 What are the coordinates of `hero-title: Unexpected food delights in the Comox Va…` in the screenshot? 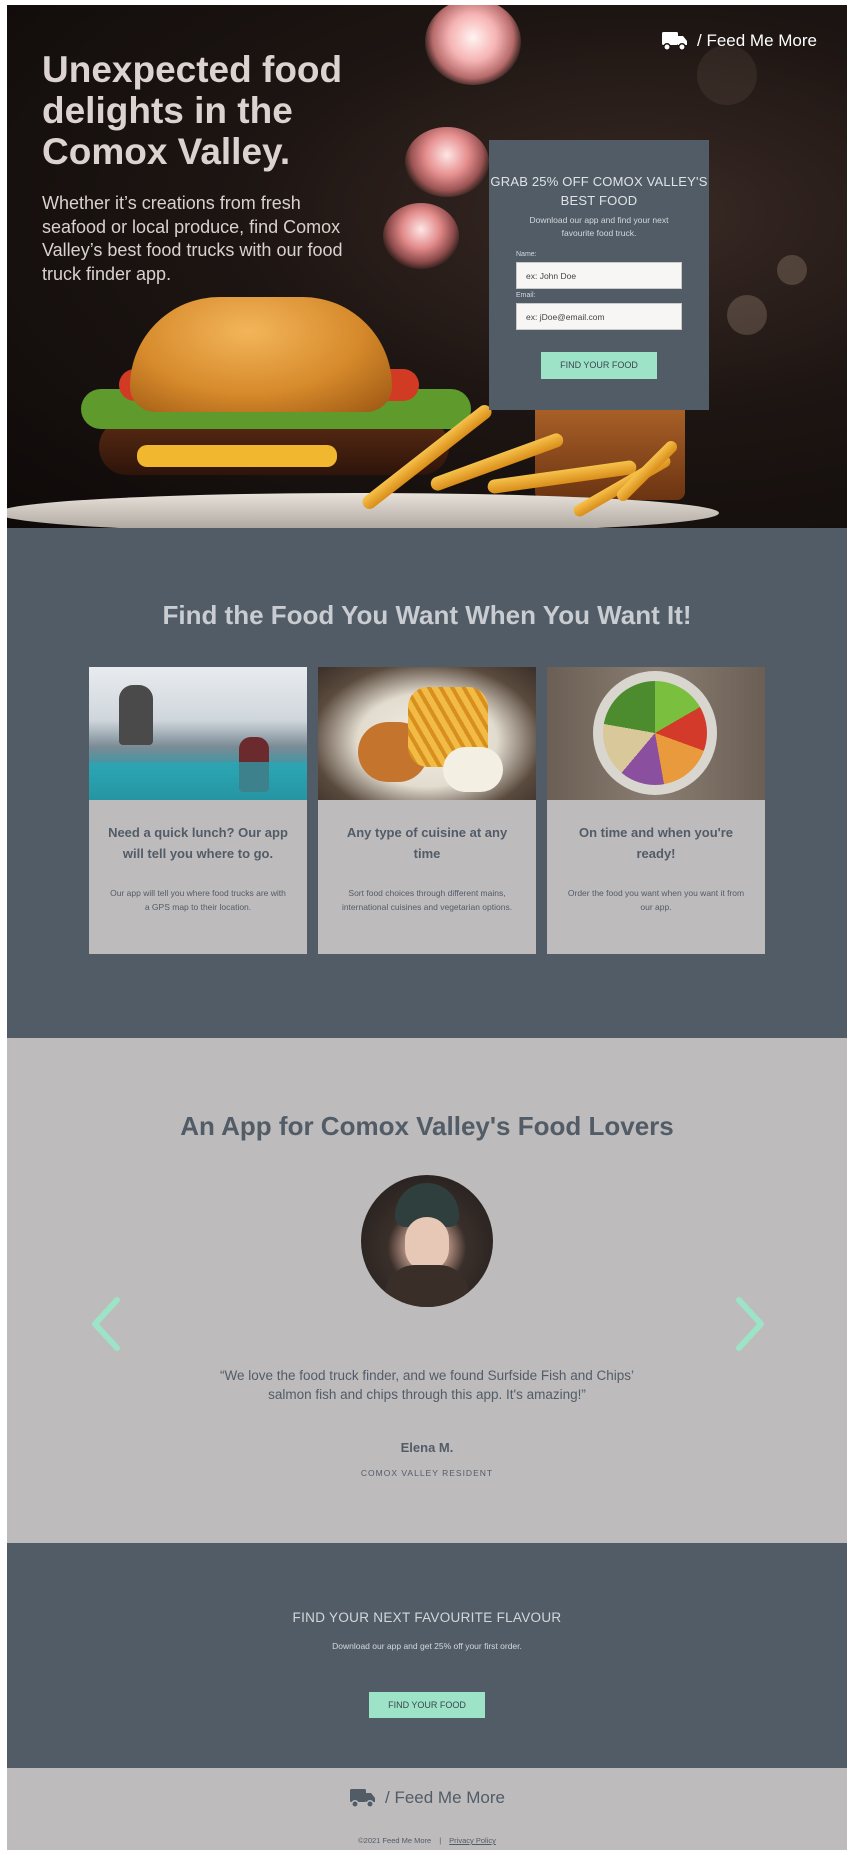 It's located at (192, 110).